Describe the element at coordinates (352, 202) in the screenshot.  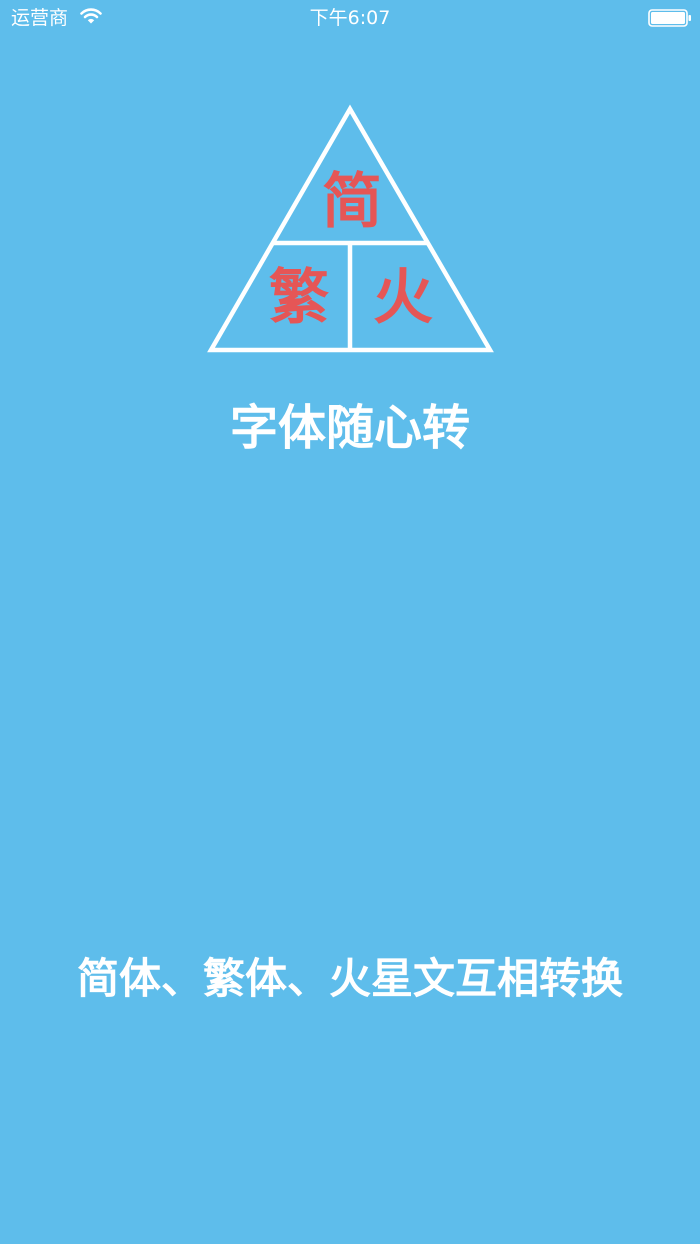
I see `logo-char-simplified: 简` at that location.